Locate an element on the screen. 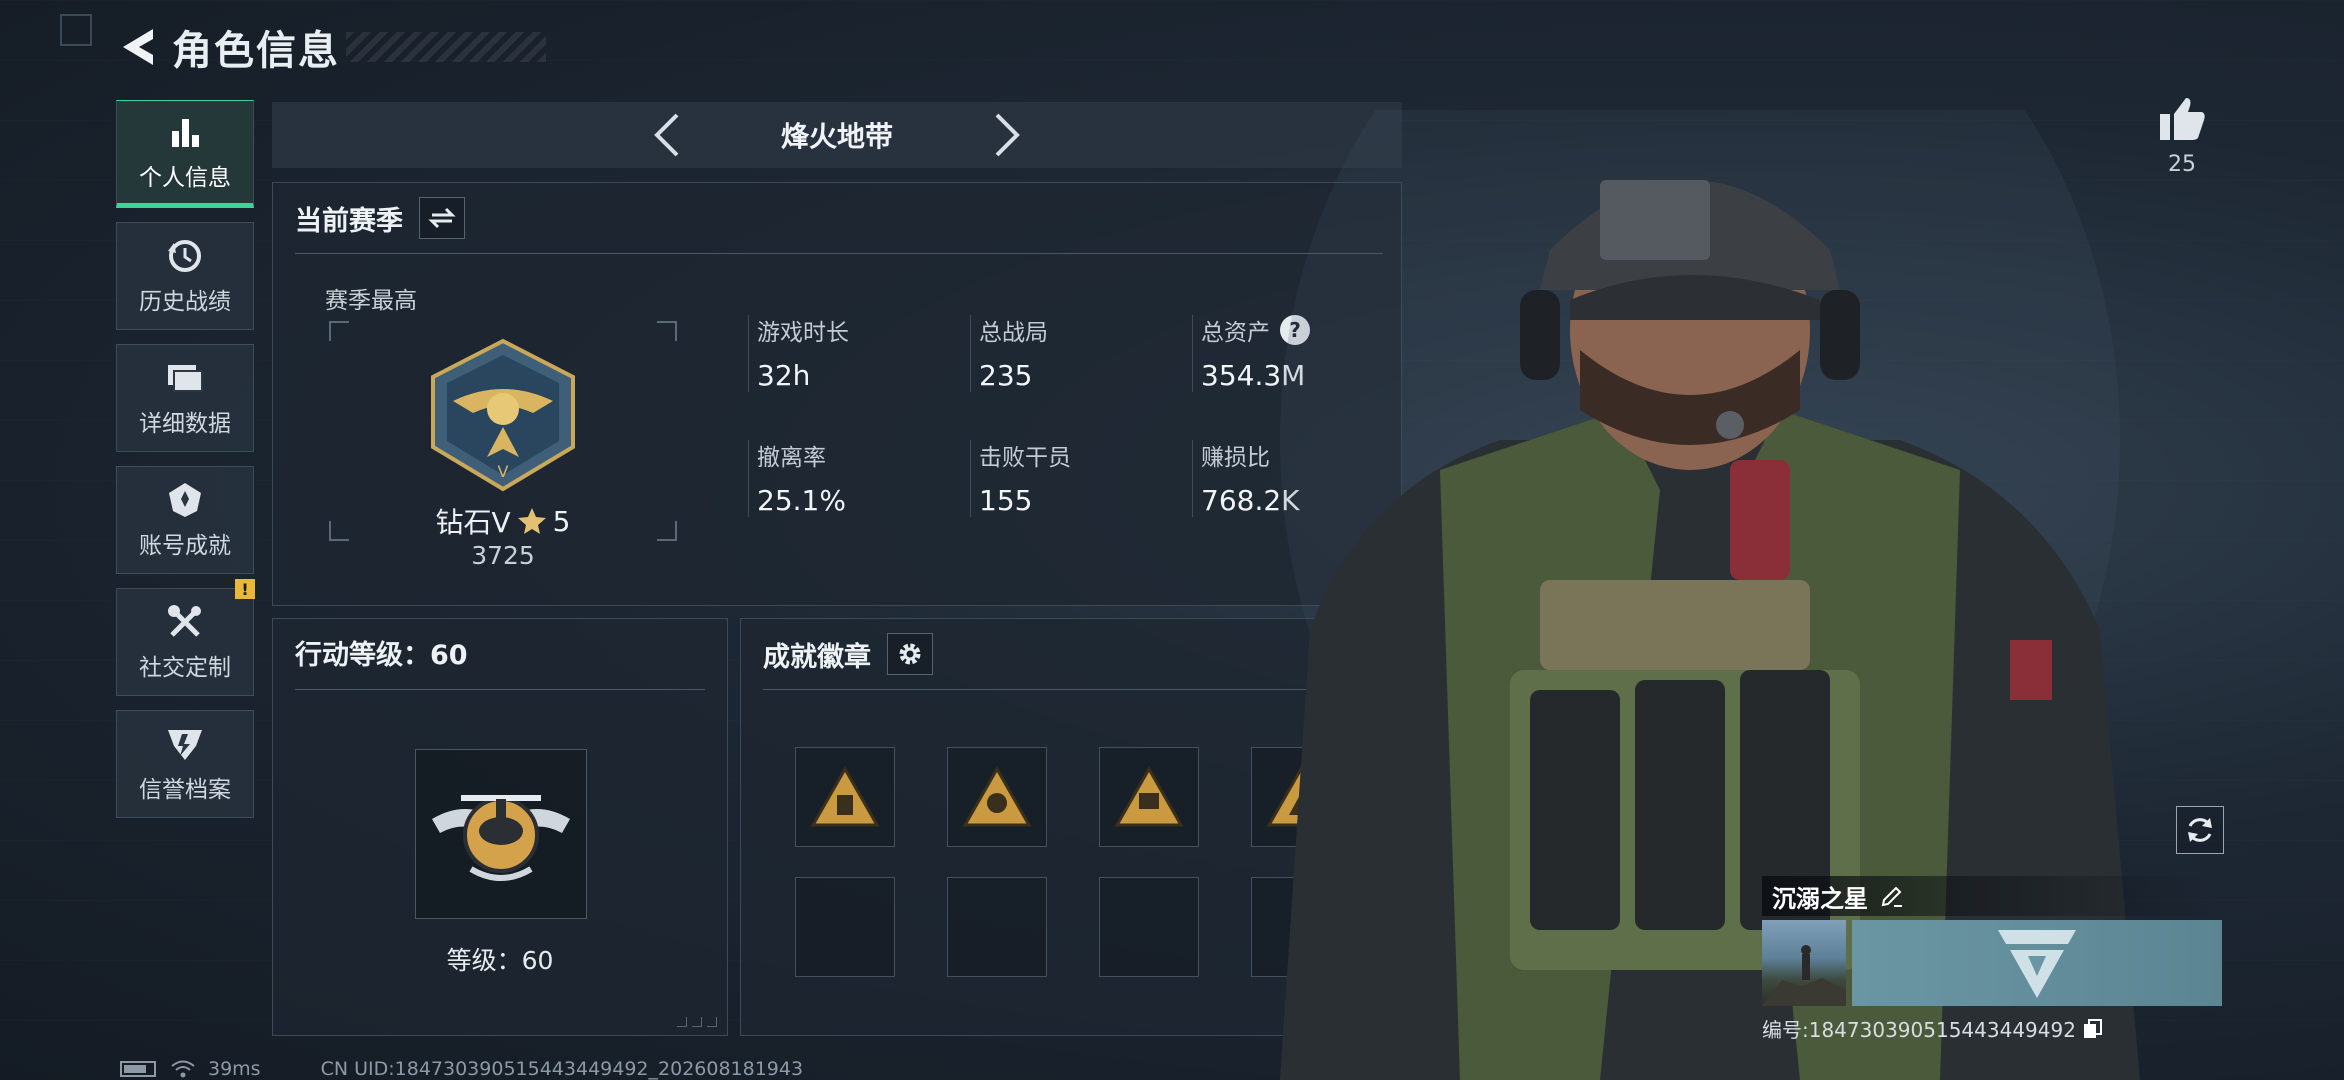 The height and width of the screenshot is (1080, 2344). card-header: 沉溺之星 is located at coordinates (1992, 896).